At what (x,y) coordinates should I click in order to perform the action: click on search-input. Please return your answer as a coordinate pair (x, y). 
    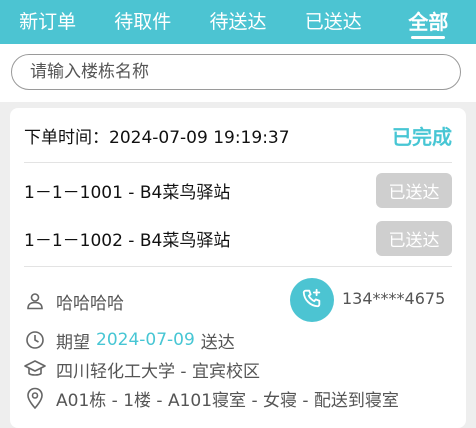
    Looking at the image, I should click on (240, 72).